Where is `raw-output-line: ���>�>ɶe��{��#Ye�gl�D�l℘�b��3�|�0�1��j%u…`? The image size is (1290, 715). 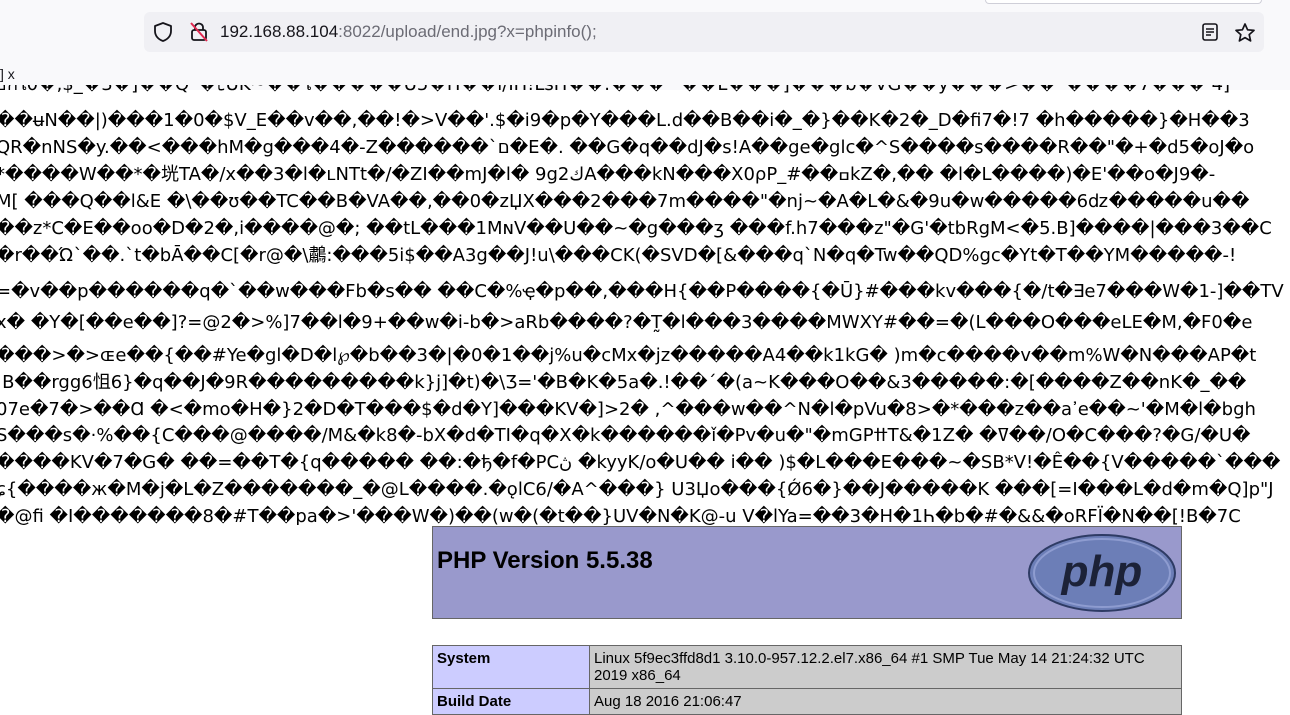
raw-output-line: ���>�>ɶe��{��#Ye�gl�D�l℘�b��3�|�0�1��j%u… is located at coordinates (628, 355).